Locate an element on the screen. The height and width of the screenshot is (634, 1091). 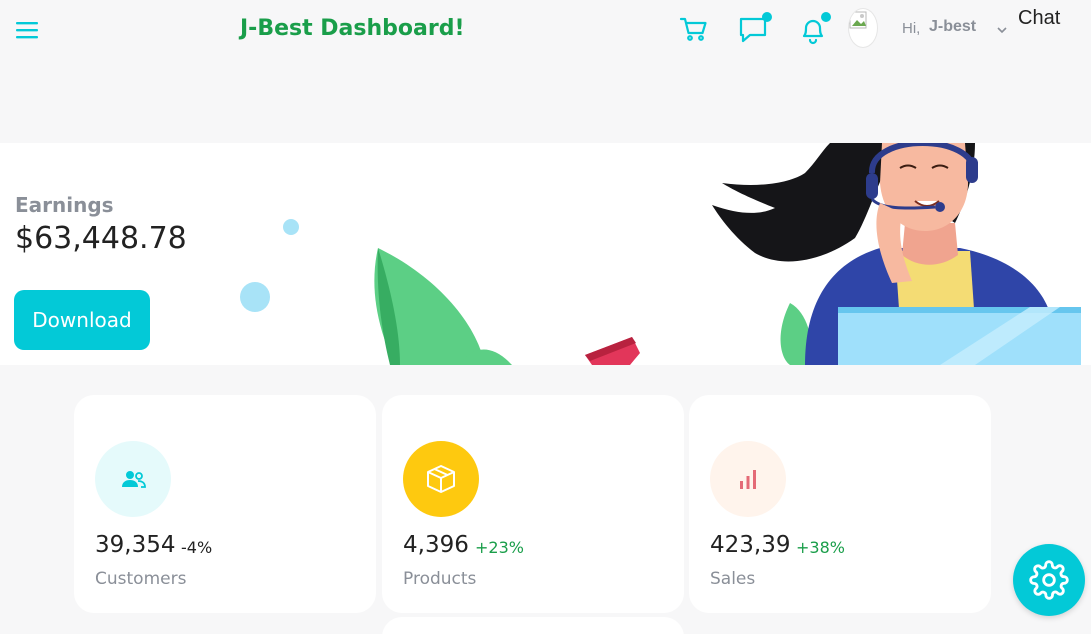
customers-card: 39,354 -4% Customers is located at coordinates (225, 504).